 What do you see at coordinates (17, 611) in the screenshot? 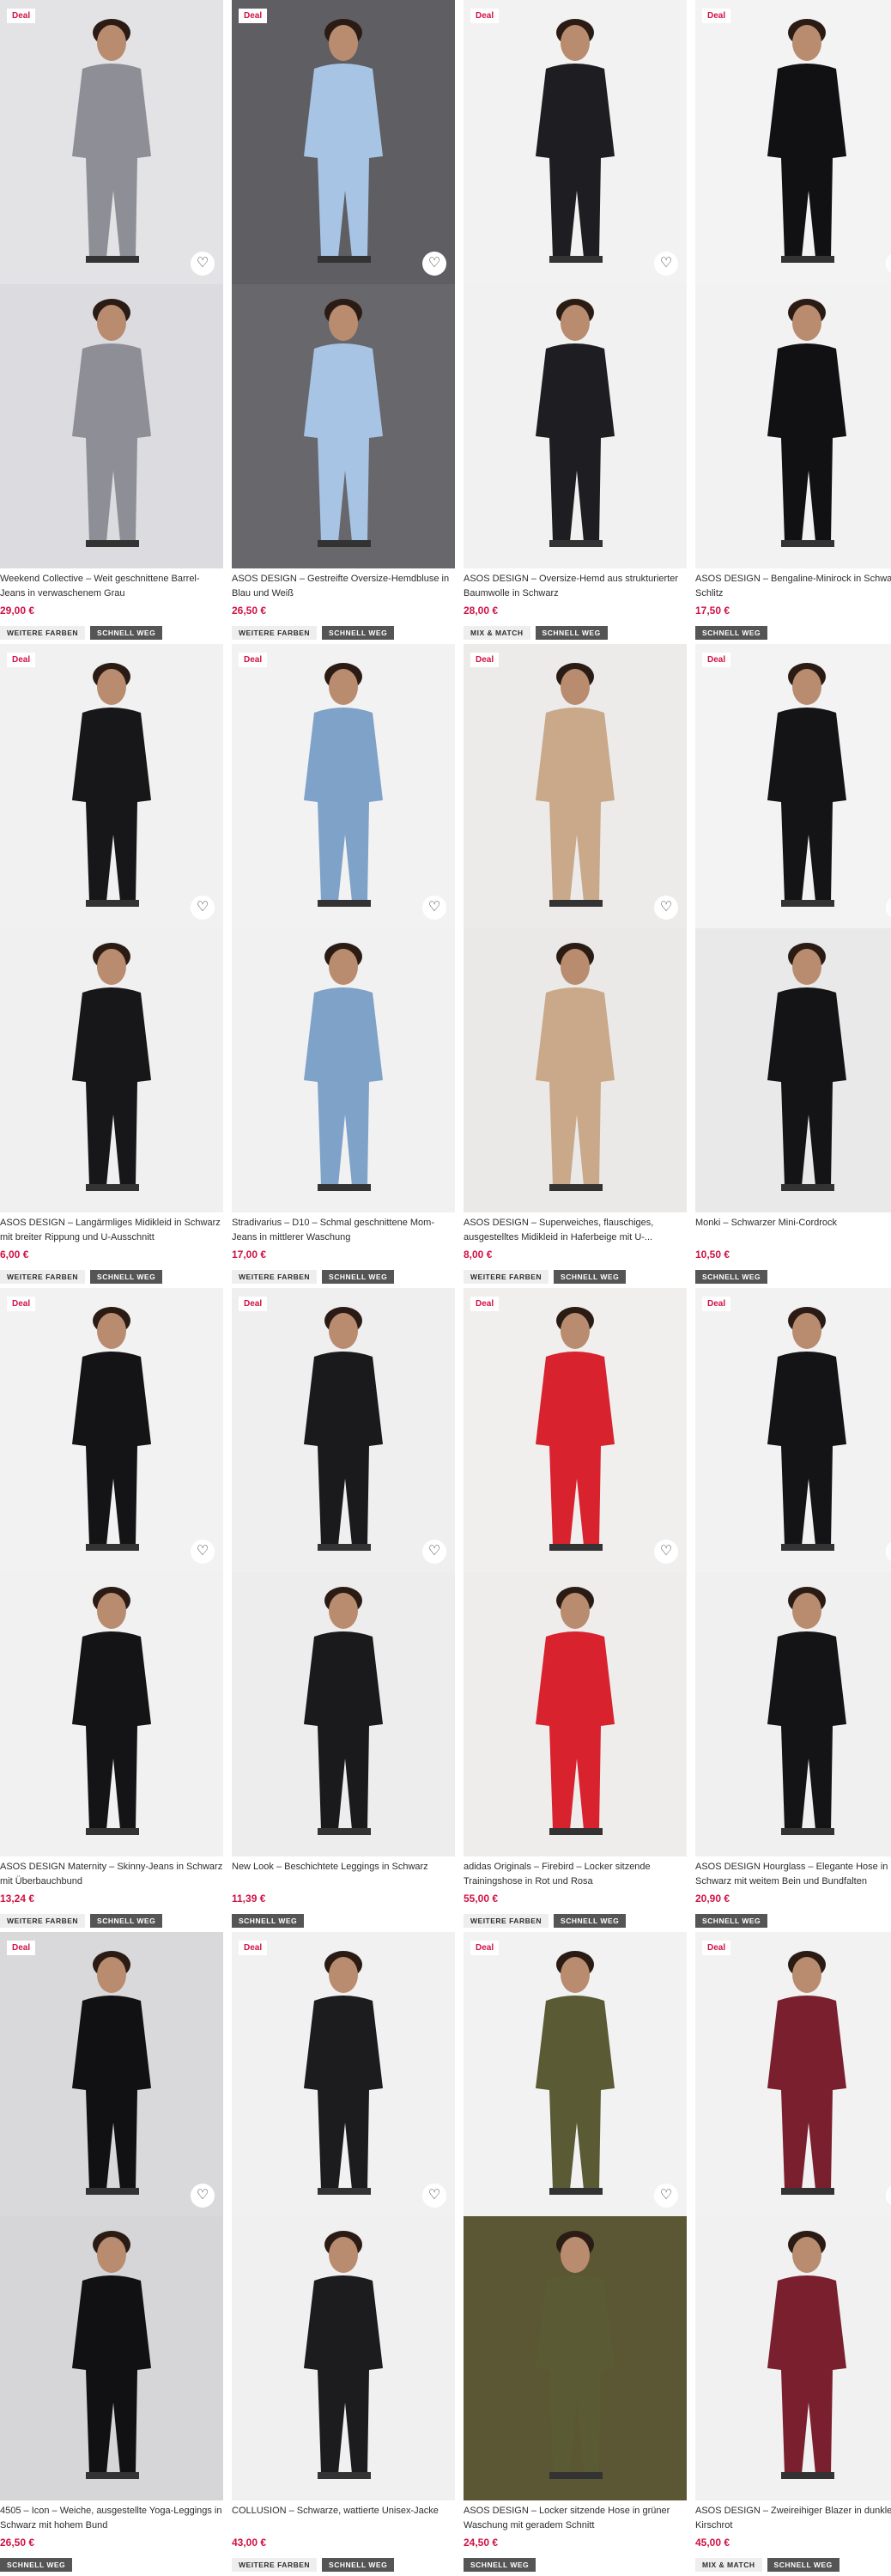
I see `product-price: 29,00 €` at bounding box center [17, 611].